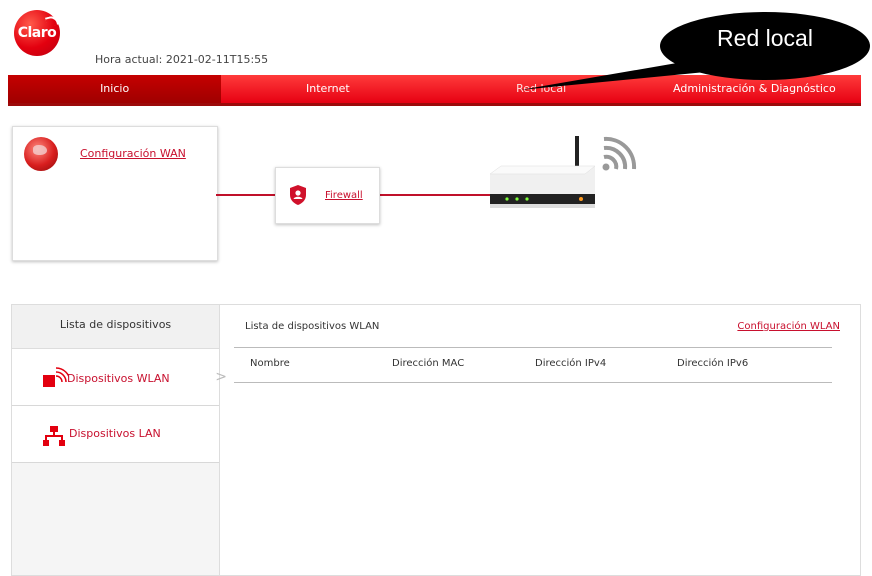 This screenshot has width=872, height=576. Describe the element at coordinates (571, 363) in the screenshot. I see `column-header-ipv4: Dirección IPv4` at that location.